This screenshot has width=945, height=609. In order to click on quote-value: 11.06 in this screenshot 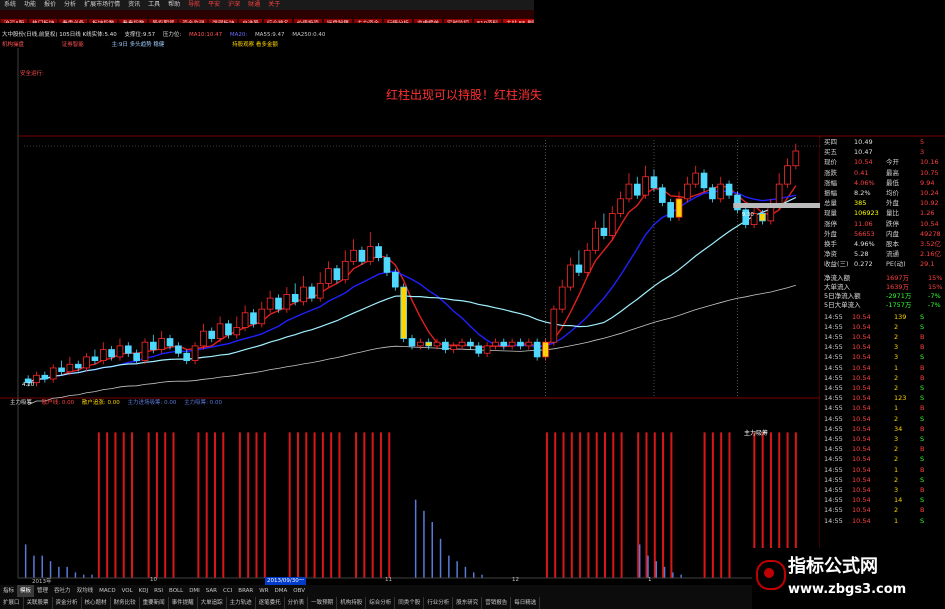, I will do `click(863, 223)`.